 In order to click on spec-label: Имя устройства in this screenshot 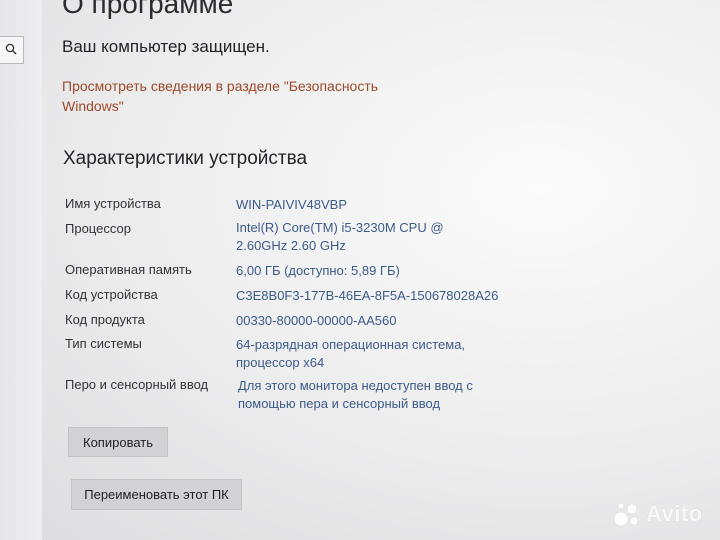, I will do `click(113, 203)`.